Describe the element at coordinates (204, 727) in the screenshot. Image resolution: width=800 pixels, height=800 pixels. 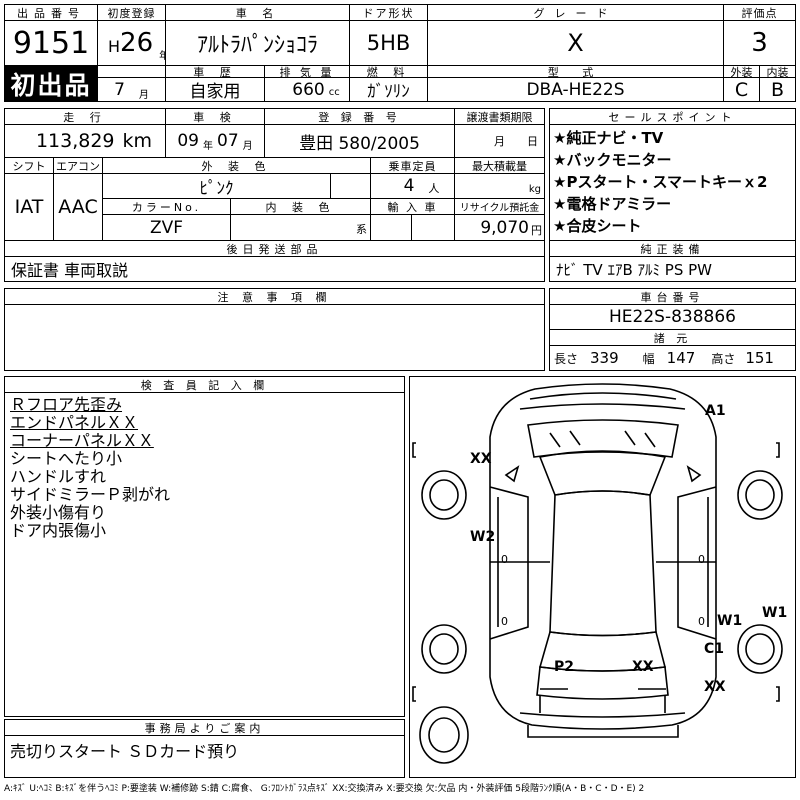
I see `office-label: 事務局よりご案内` at that location.